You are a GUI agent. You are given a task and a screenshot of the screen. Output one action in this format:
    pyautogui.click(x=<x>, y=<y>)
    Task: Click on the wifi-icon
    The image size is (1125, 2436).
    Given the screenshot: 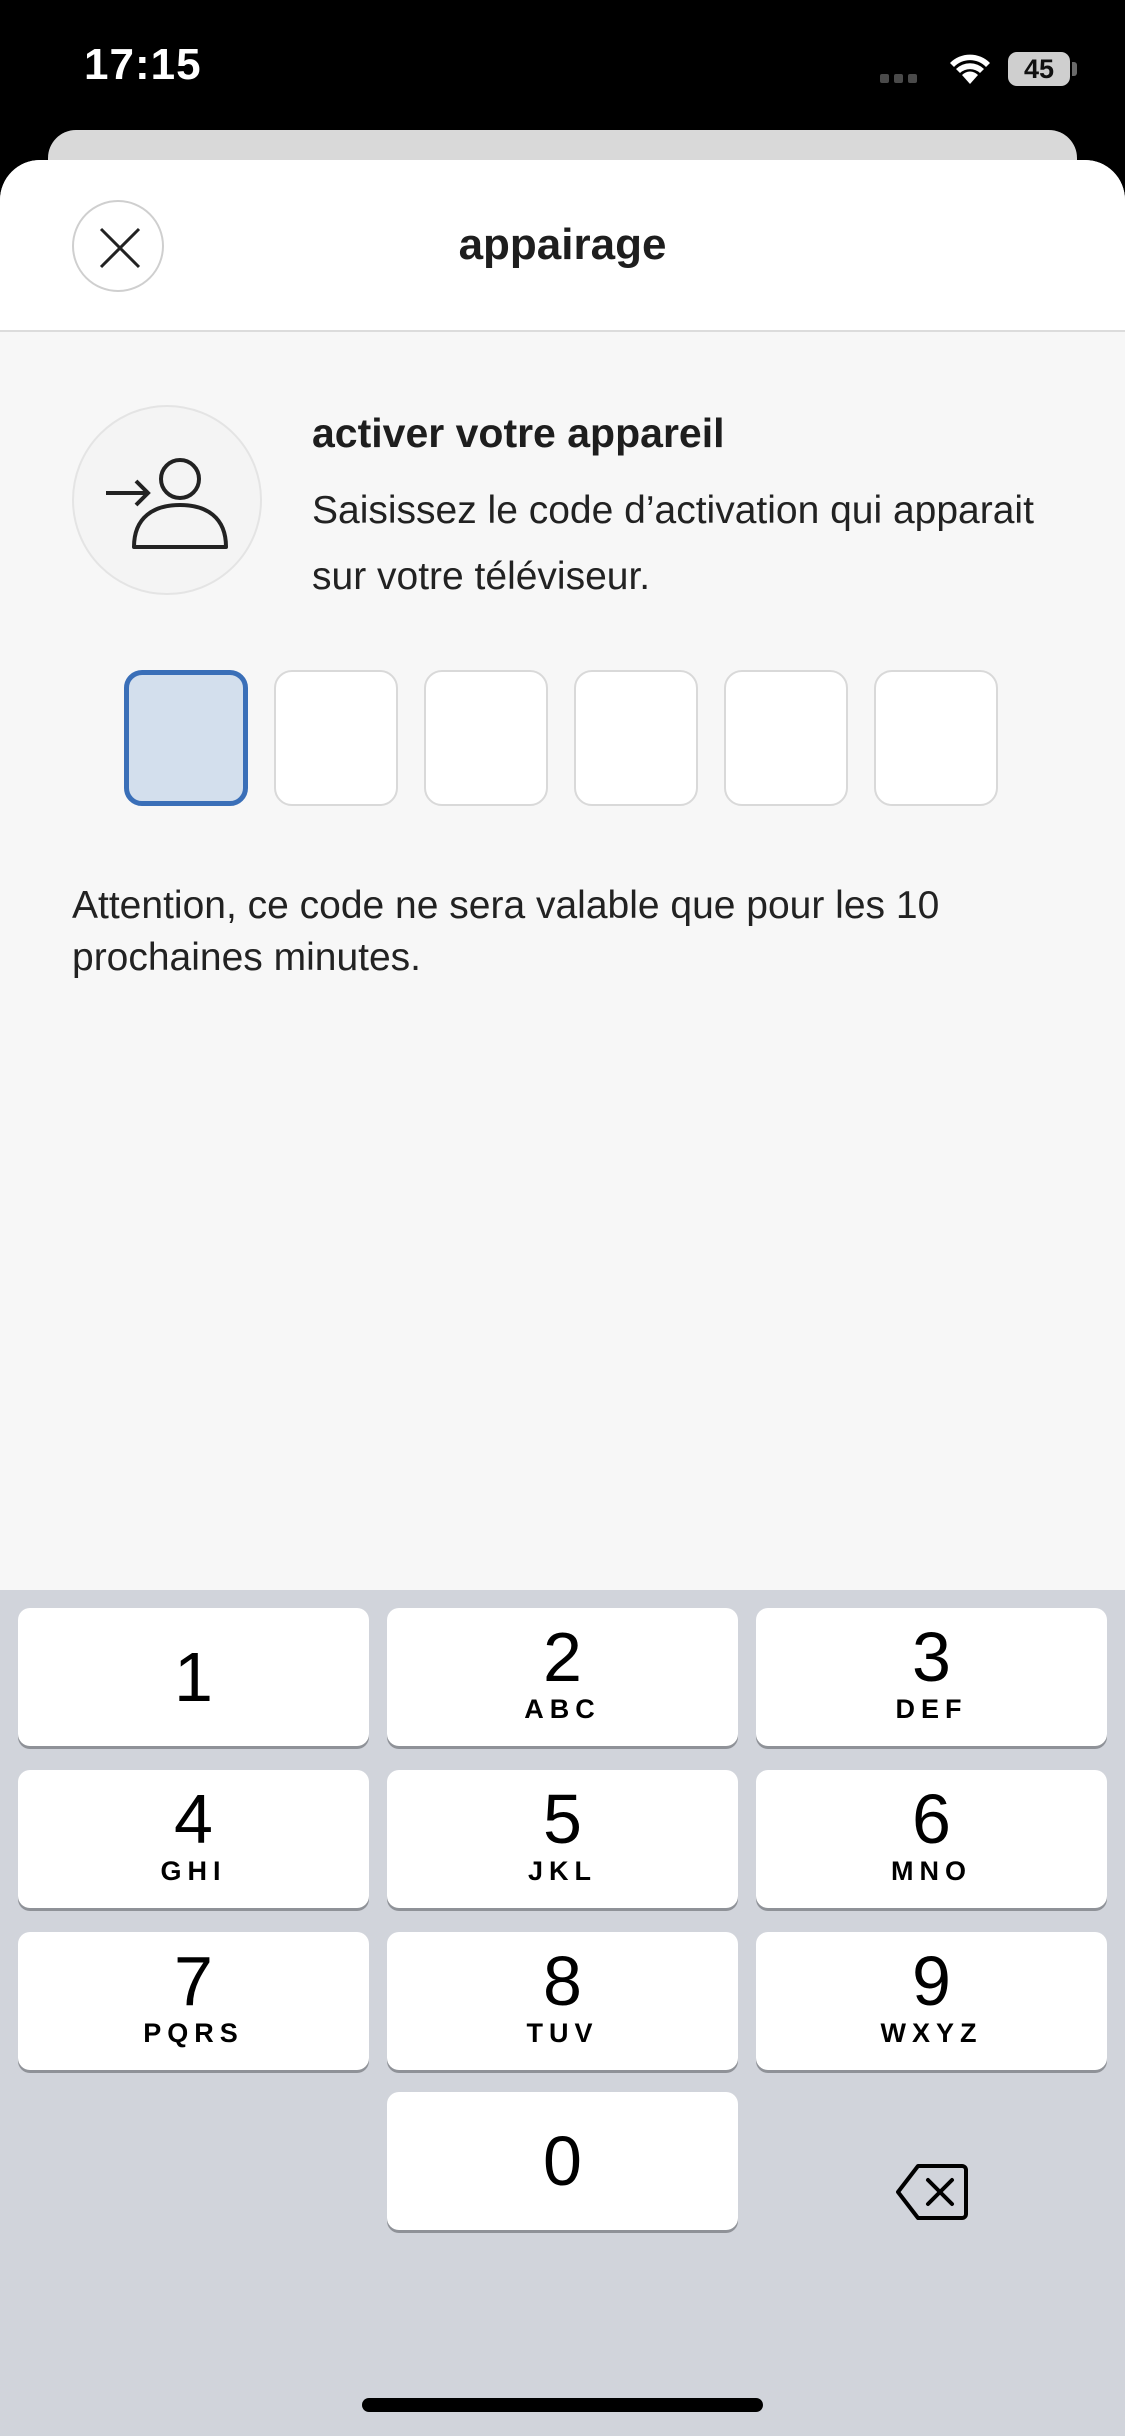 What is the action you would take?
    pyautogui.click(x=970, y=69)
    